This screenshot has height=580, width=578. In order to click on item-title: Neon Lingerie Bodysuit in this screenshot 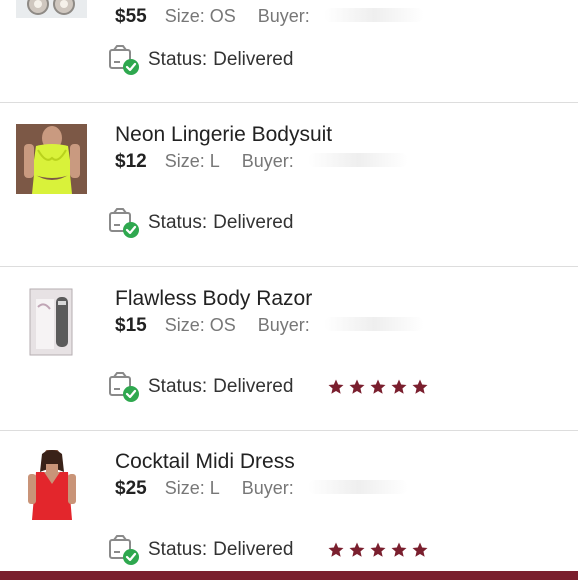, I will do `click(223, 135)`.